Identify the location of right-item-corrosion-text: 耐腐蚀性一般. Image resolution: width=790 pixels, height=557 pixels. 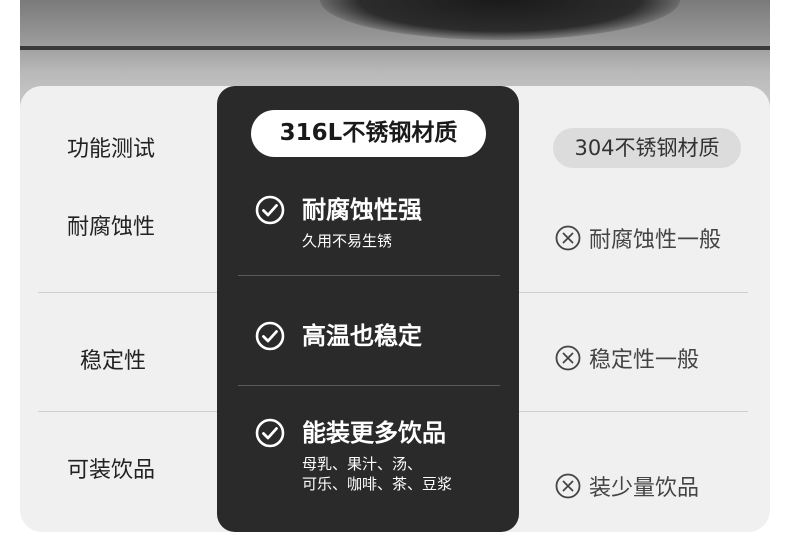
(655, 240).